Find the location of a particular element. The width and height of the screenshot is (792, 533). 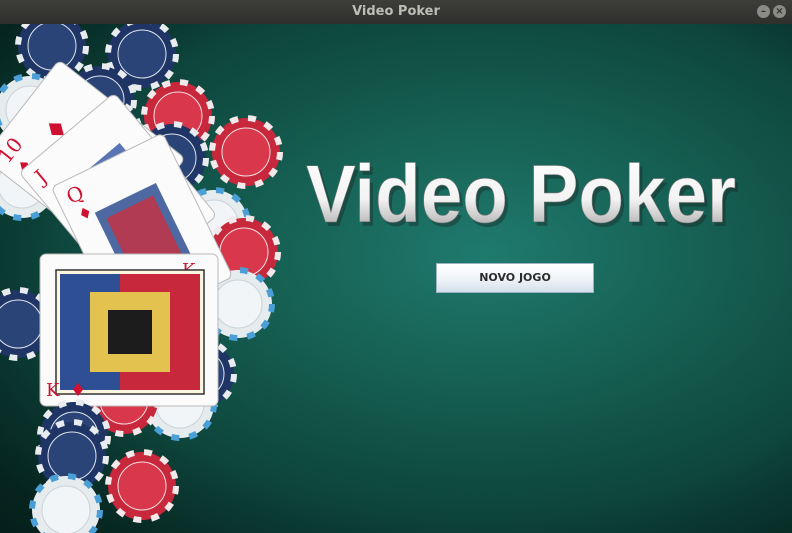

close-button: × is located at coordinates (779, 11).